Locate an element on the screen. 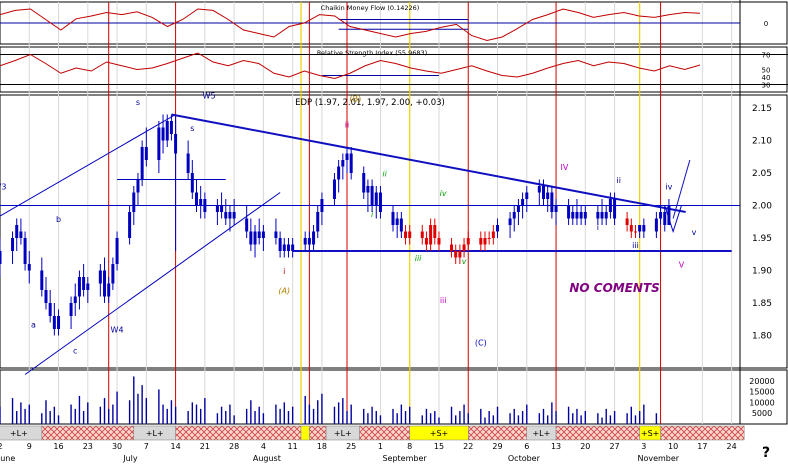 The image size is (788, 470). month-label: November is located at coordinates (658, 458).